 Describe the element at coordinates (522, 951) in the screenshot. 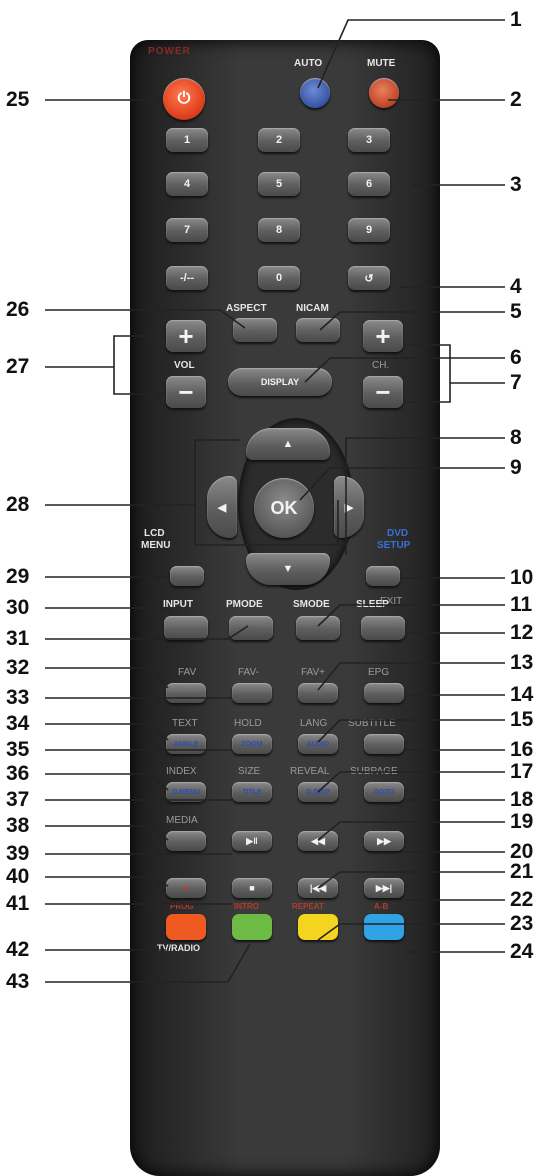

I see `callout-24: 24` at that location.